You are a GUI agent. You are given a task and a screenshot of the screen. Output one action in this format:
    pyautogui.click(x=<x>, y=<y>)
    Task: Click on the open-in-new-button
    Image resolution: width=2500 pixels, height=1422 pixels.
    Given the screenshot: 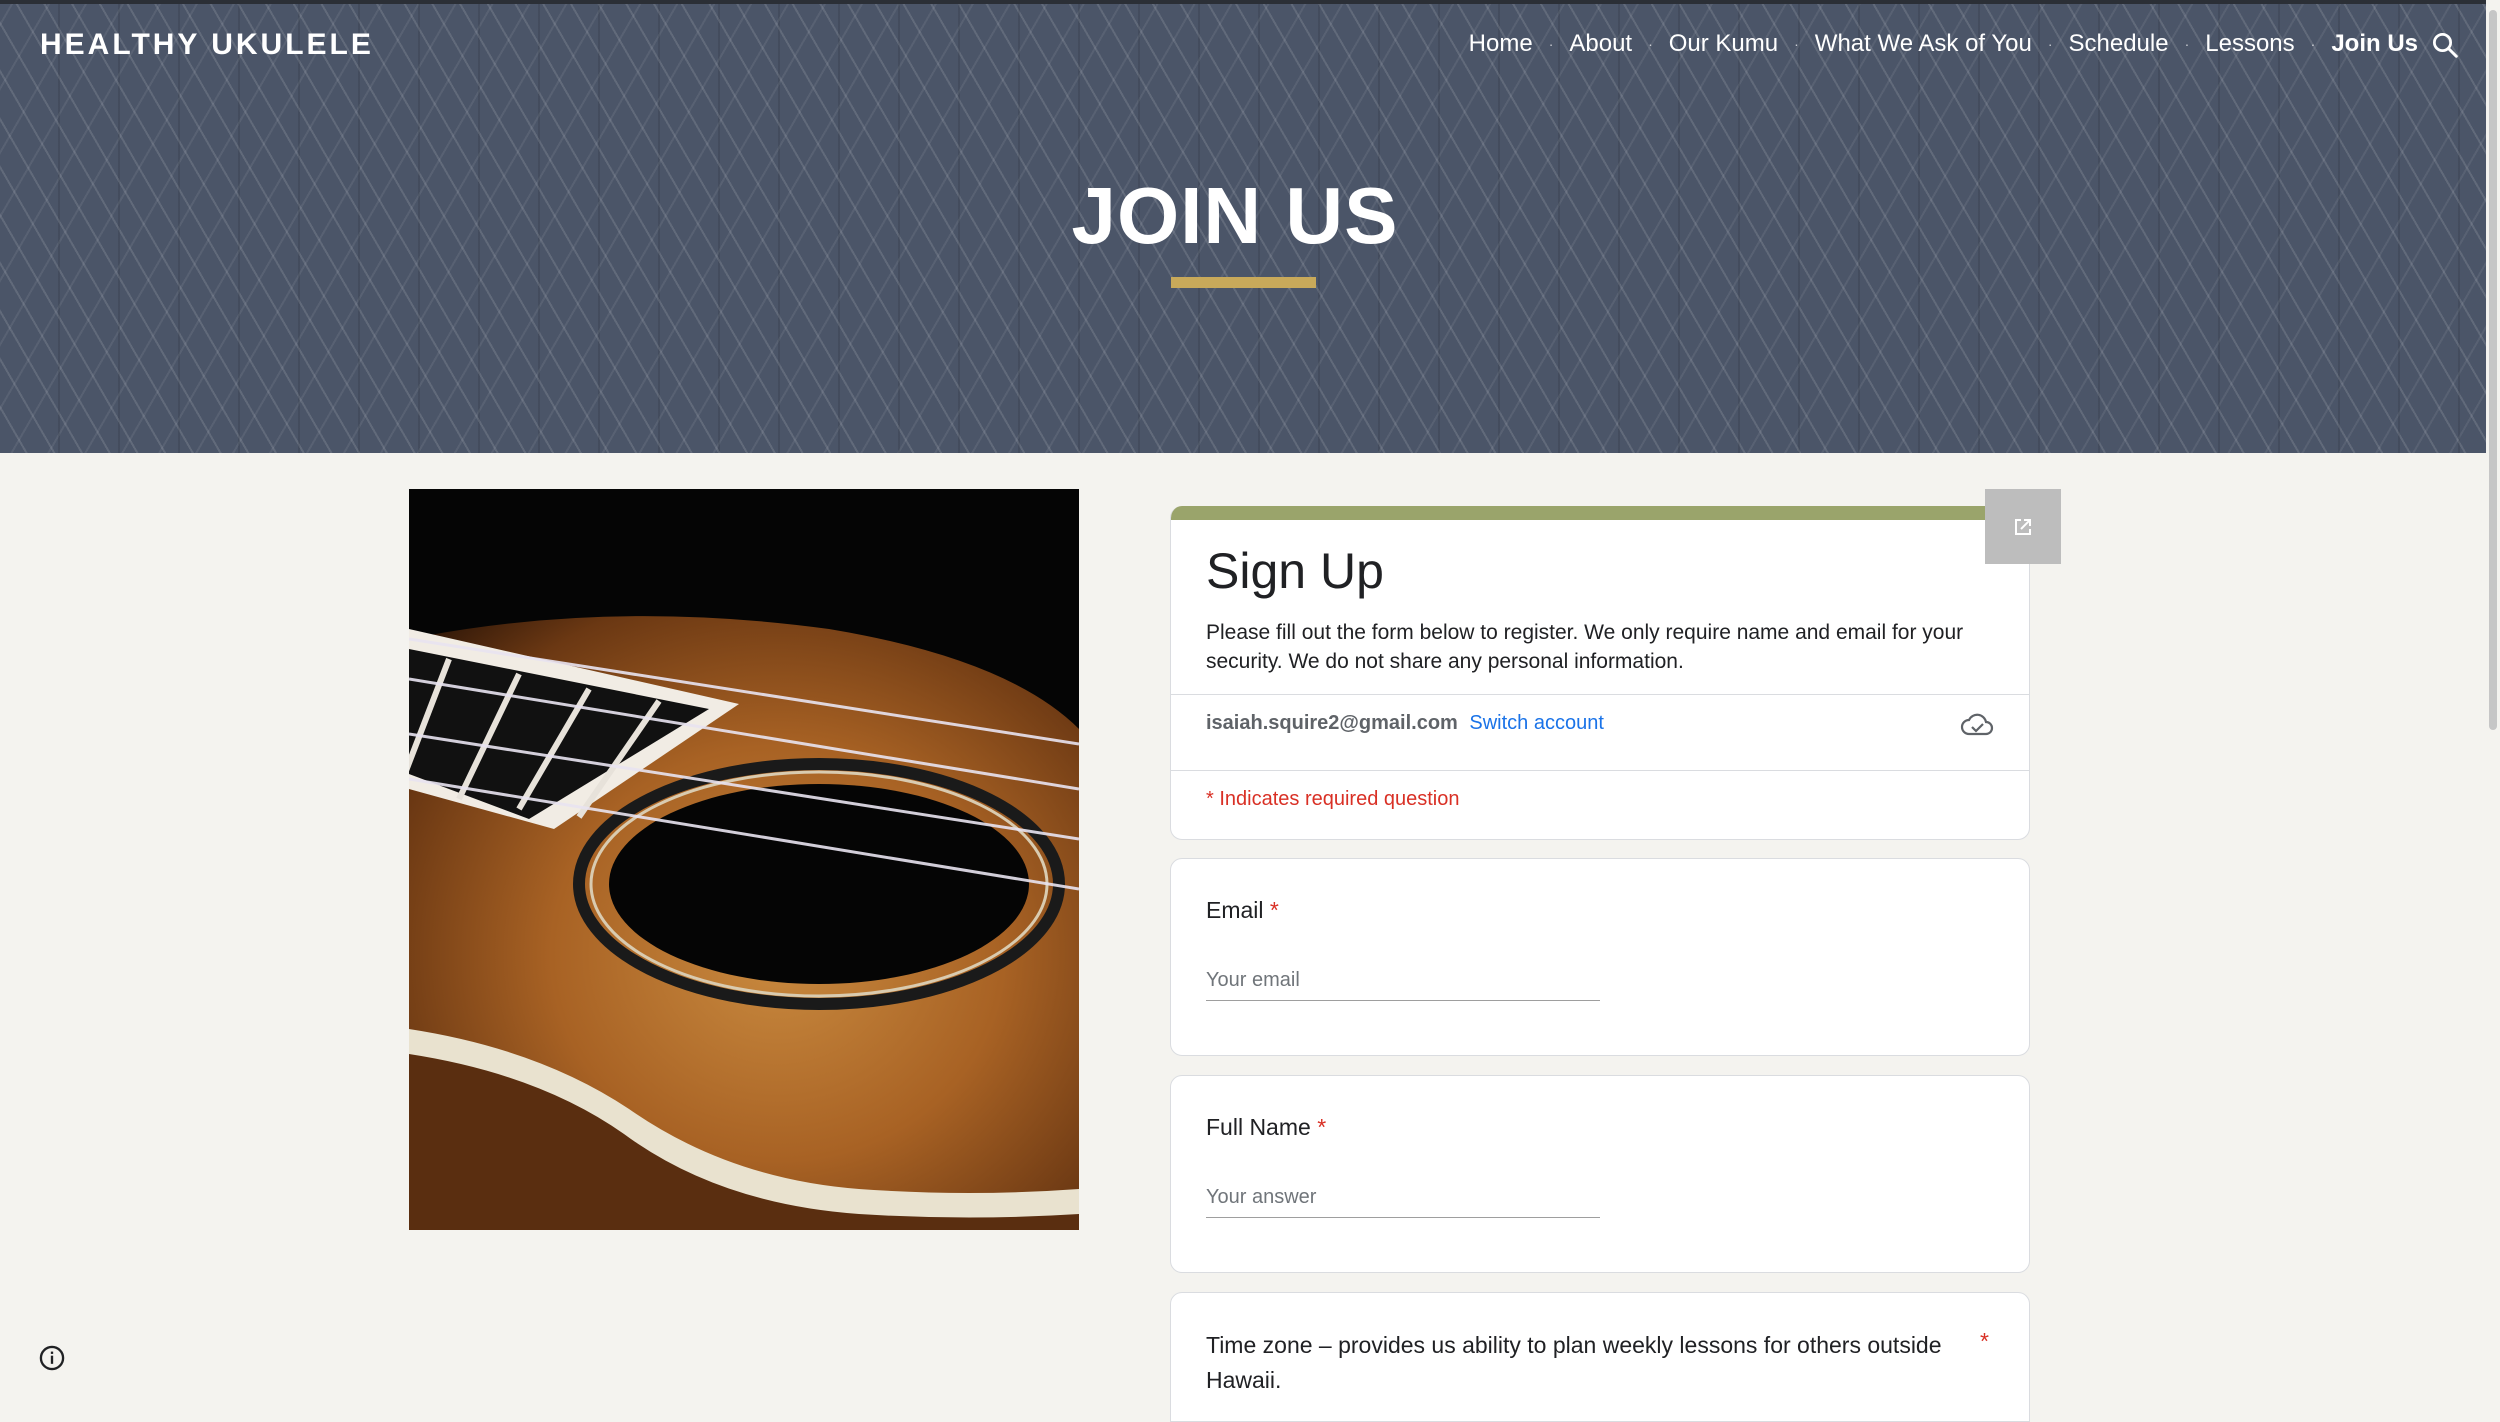 What is the action you would take?
    pyautogui.click(x=2023, y=526)
    